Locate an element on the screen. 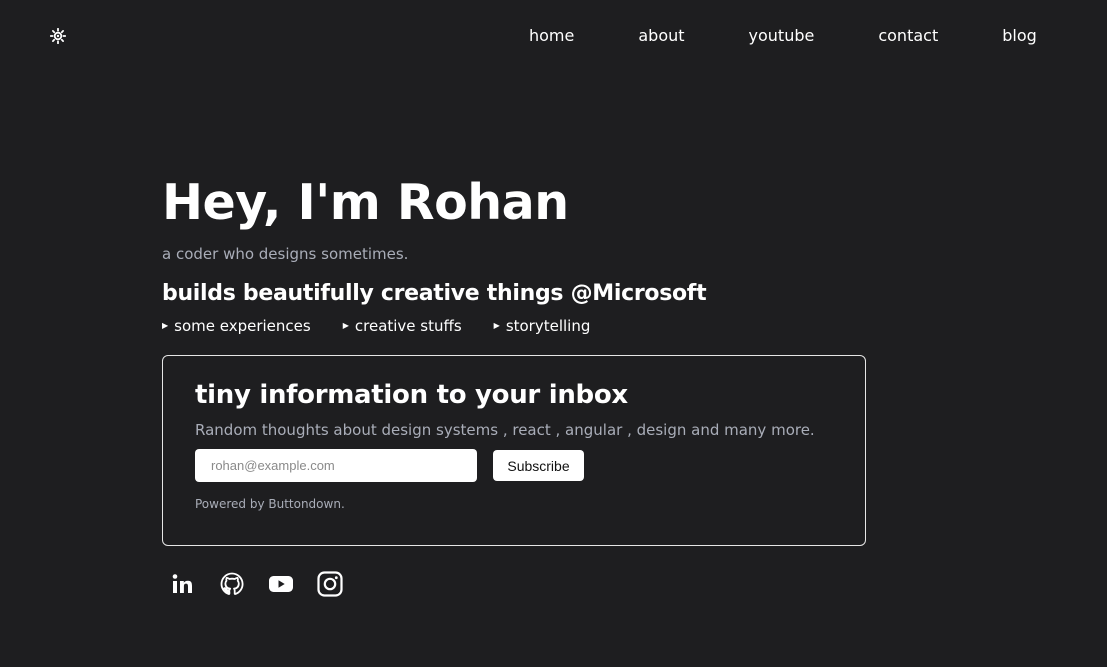  instagram-icon is located at coordinates (330, 584).